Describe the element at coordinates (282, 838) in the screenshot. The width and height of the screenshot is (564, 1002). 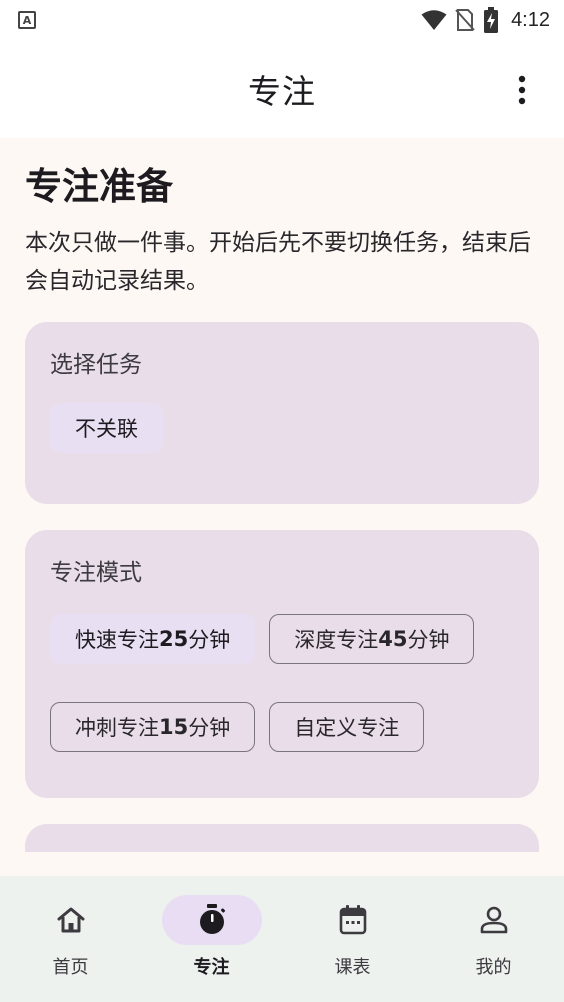
I see `next-card-partial` at that location.